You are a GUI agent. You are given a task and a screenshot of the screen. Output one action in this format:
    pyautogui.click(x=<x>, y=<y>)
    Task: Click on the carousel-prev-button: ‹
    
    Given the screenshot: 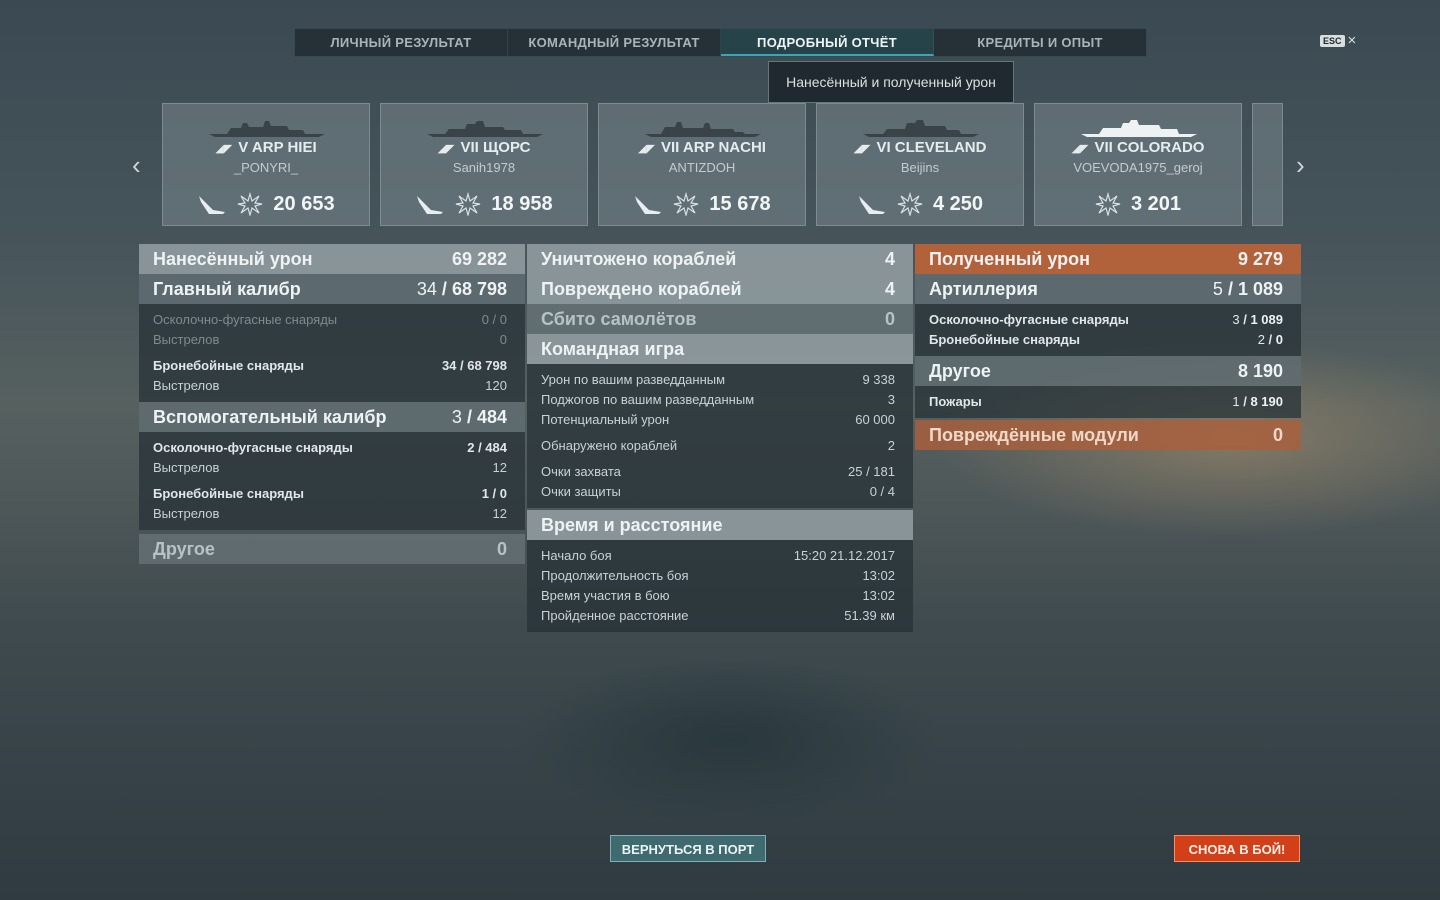 What is the action you would take?
    pyautogui.click(x=136, y=165)
    